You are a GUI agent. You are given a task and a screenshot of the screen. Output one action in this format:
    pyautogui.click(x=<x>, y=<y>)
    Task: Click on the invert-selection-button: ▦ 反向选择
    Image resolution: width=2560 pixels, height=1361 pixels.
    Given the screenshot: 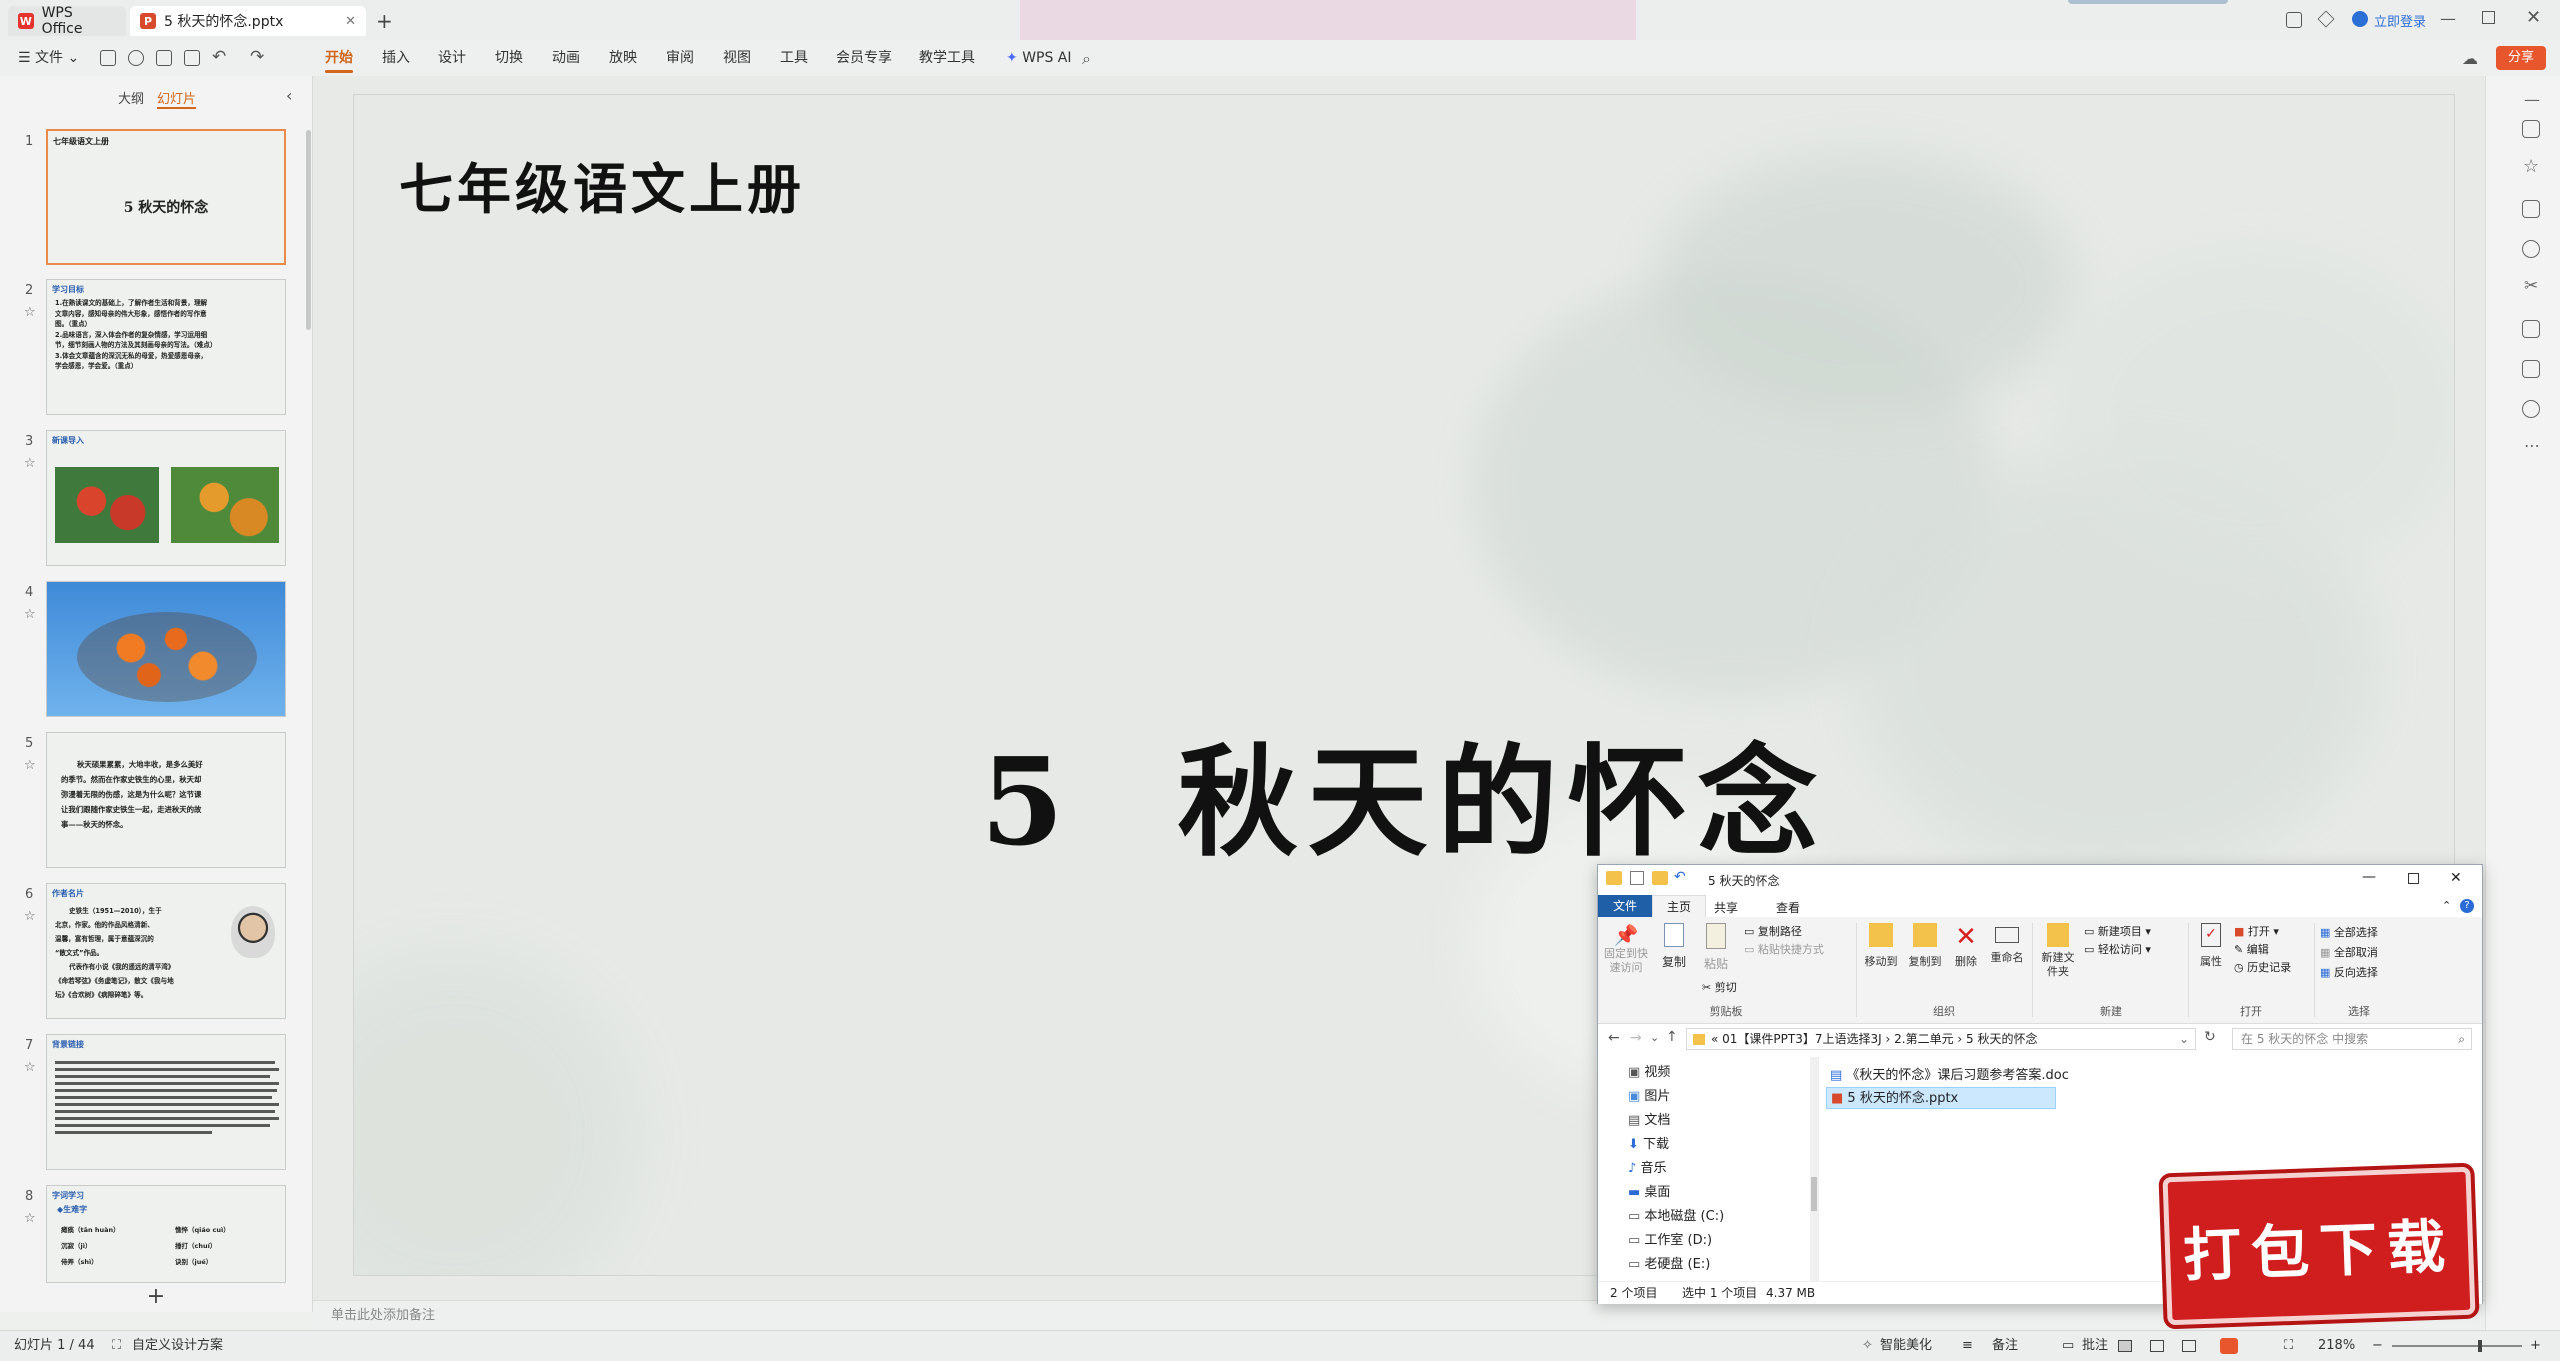 What is the action you would take?
    pyautogui.click(x=2349, y=973)
    